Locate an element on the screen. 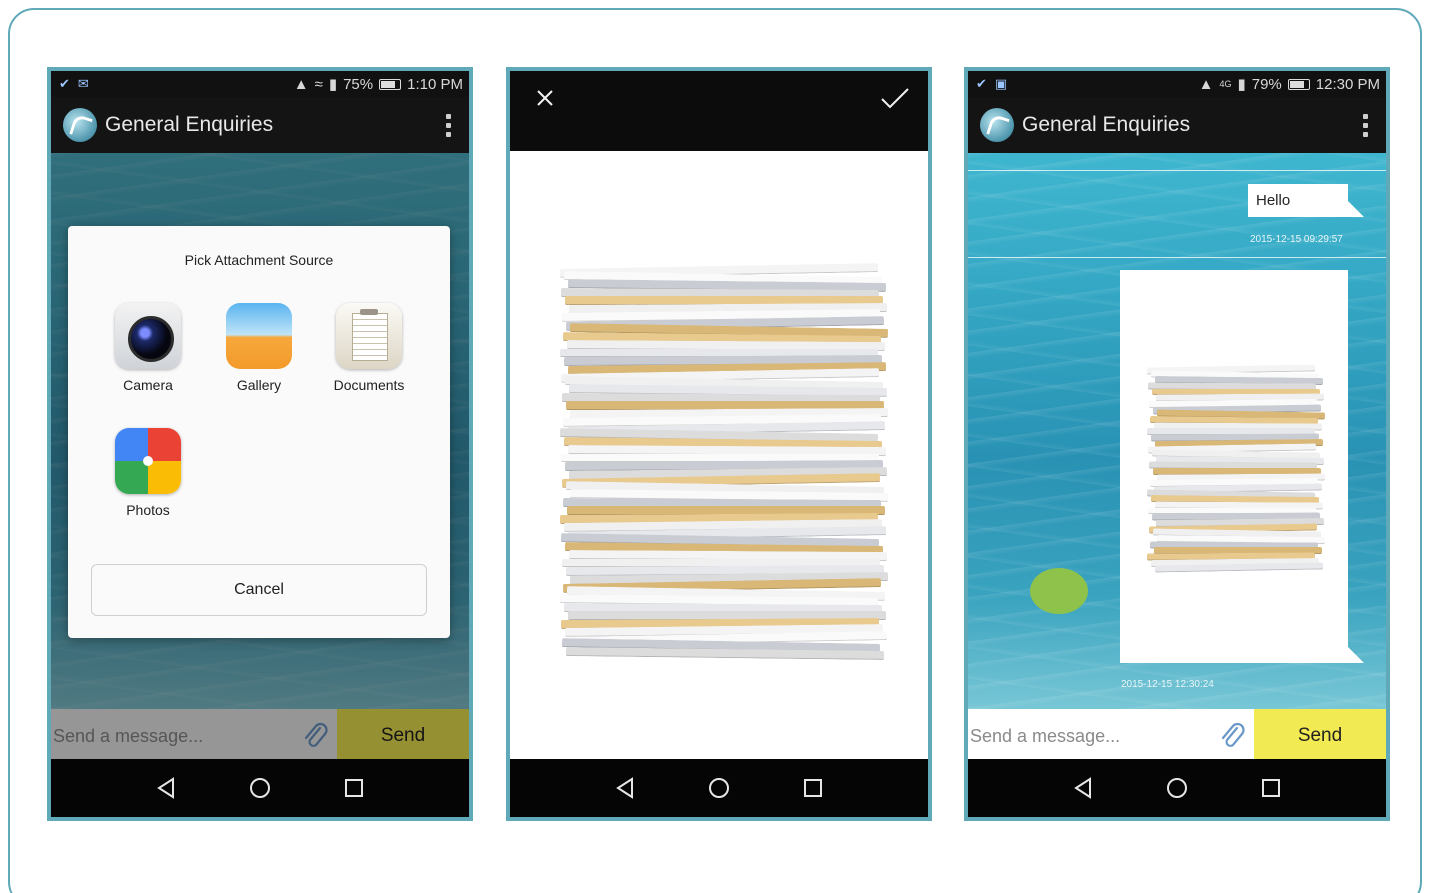 This screenshot has width=1432, height=893. source-label: Gallery is located at coordinates (259, 385).